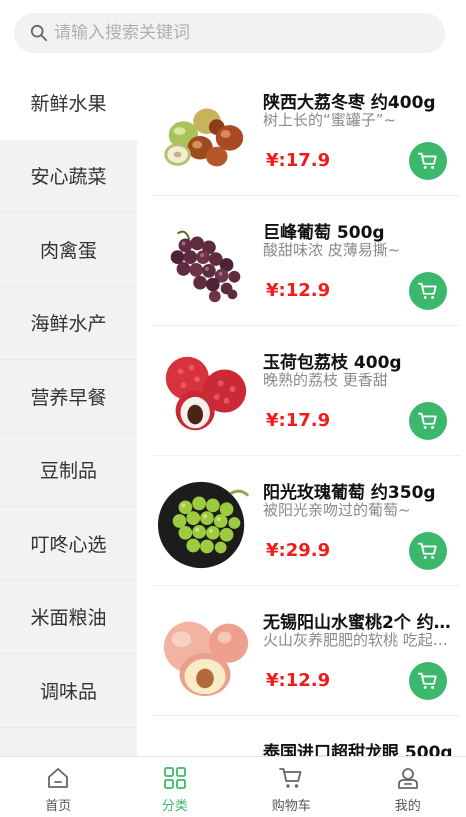 This screenshot has height=817, width=466. I want to click on product-image-lychee, so click(206, 393).